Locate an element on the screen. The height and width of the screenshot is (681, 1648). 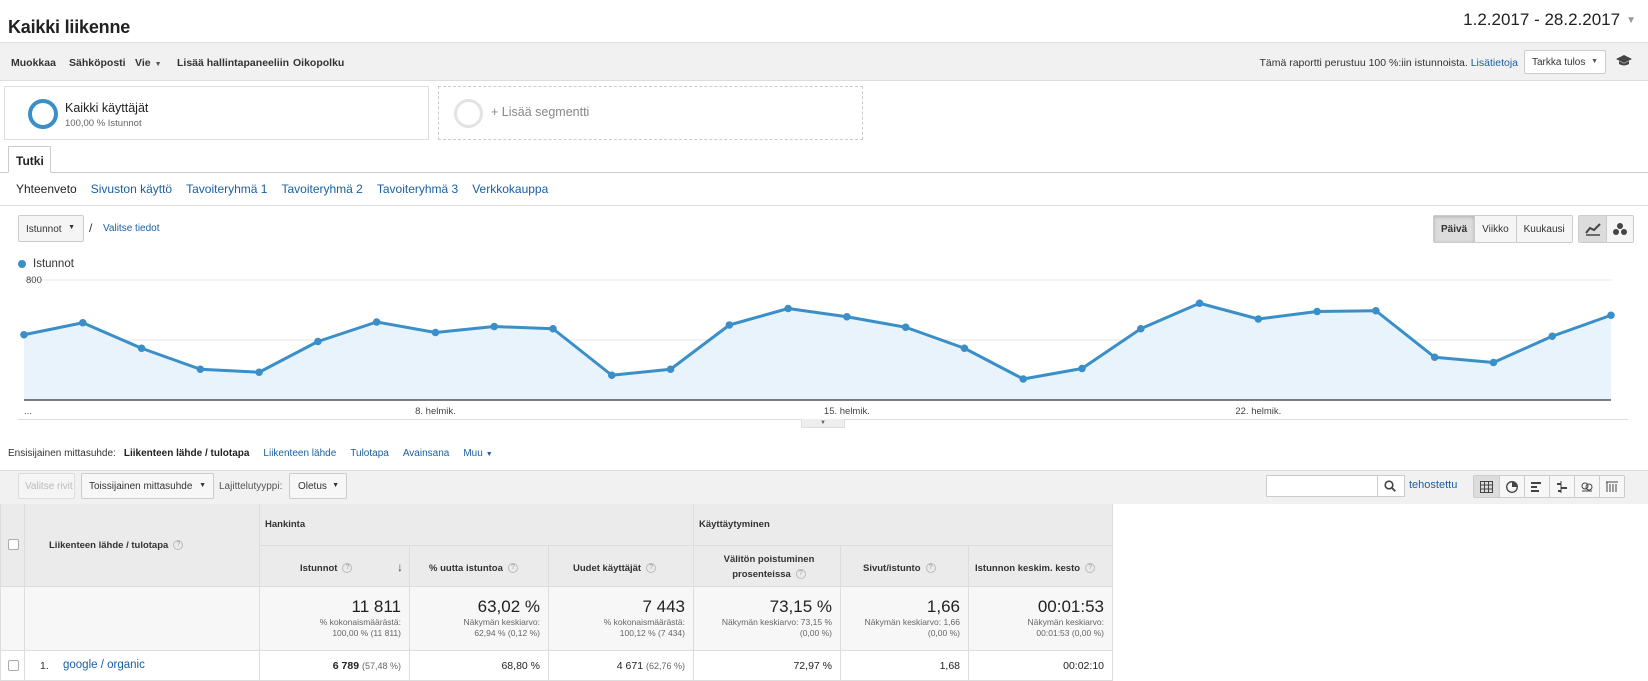
col-duration-text: Istunnon keskim. kesto is located at coordinates (1028, 568).